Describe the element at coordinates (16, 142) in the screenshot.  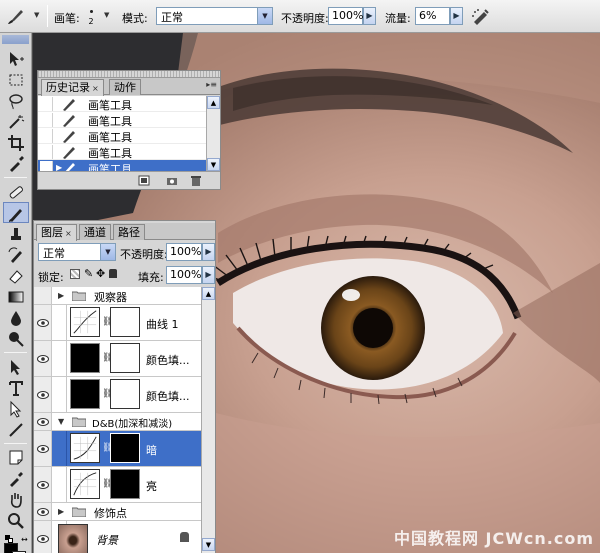
I see `crop-tool-icon` at that location.